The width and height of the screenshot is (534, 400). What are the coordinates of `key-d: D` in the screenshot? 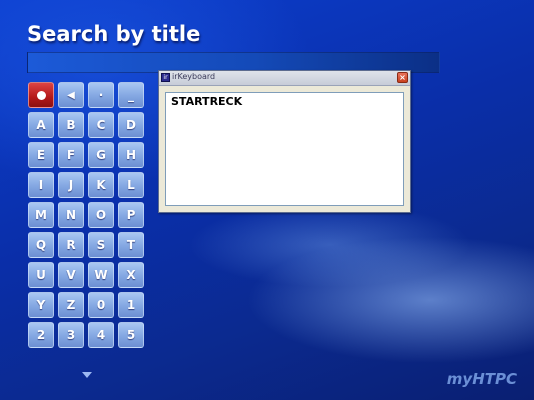 It's located at (131, 125).